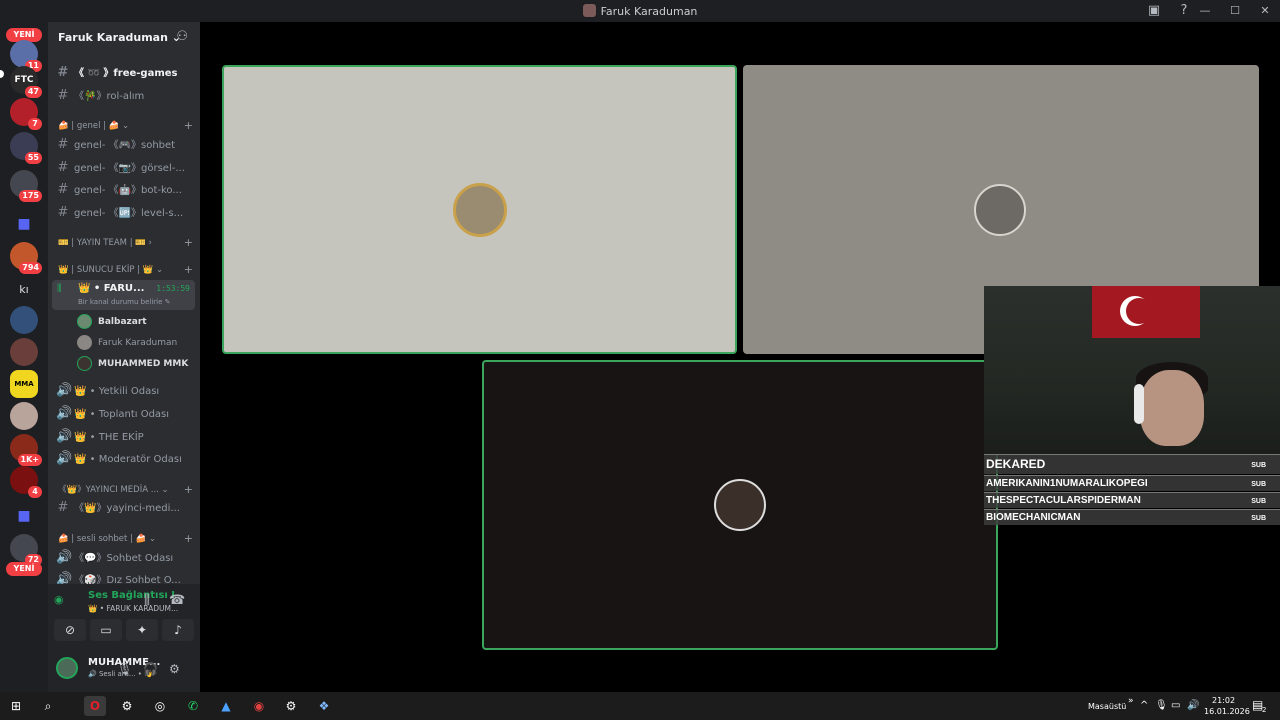 The height and width of the screenshot is (720, 1280). Describe the element at coordinates (1223, 700) in the screenshot. I see `clock-time: 21:02` at that location.